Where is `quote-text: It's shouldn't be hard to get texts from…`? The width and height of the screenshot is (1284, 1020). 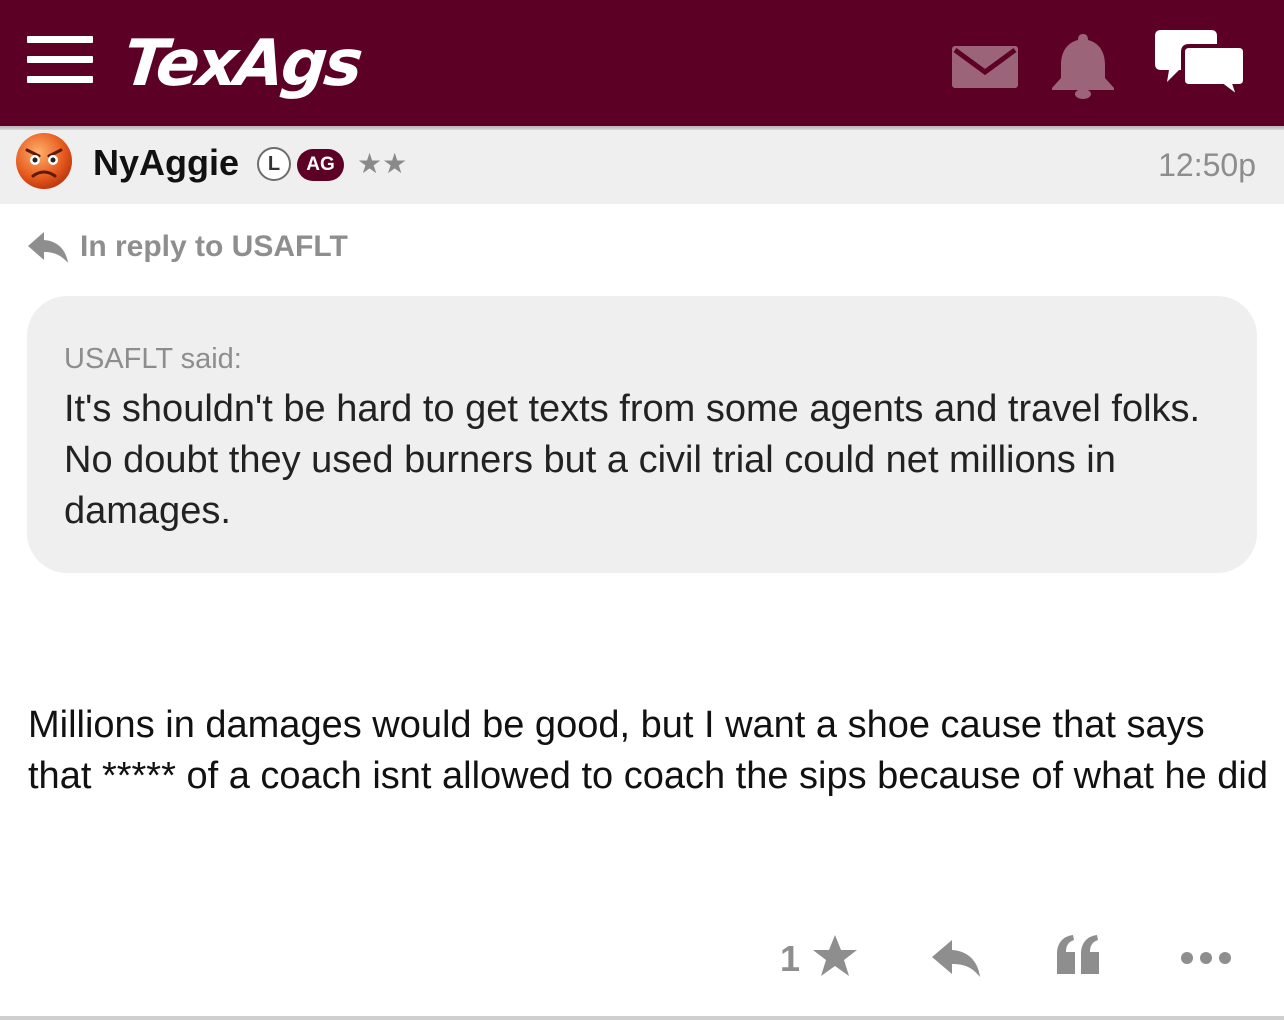 quote-text: It's shouldn't be hard to get texts from… is located at coordinates (632, 460).